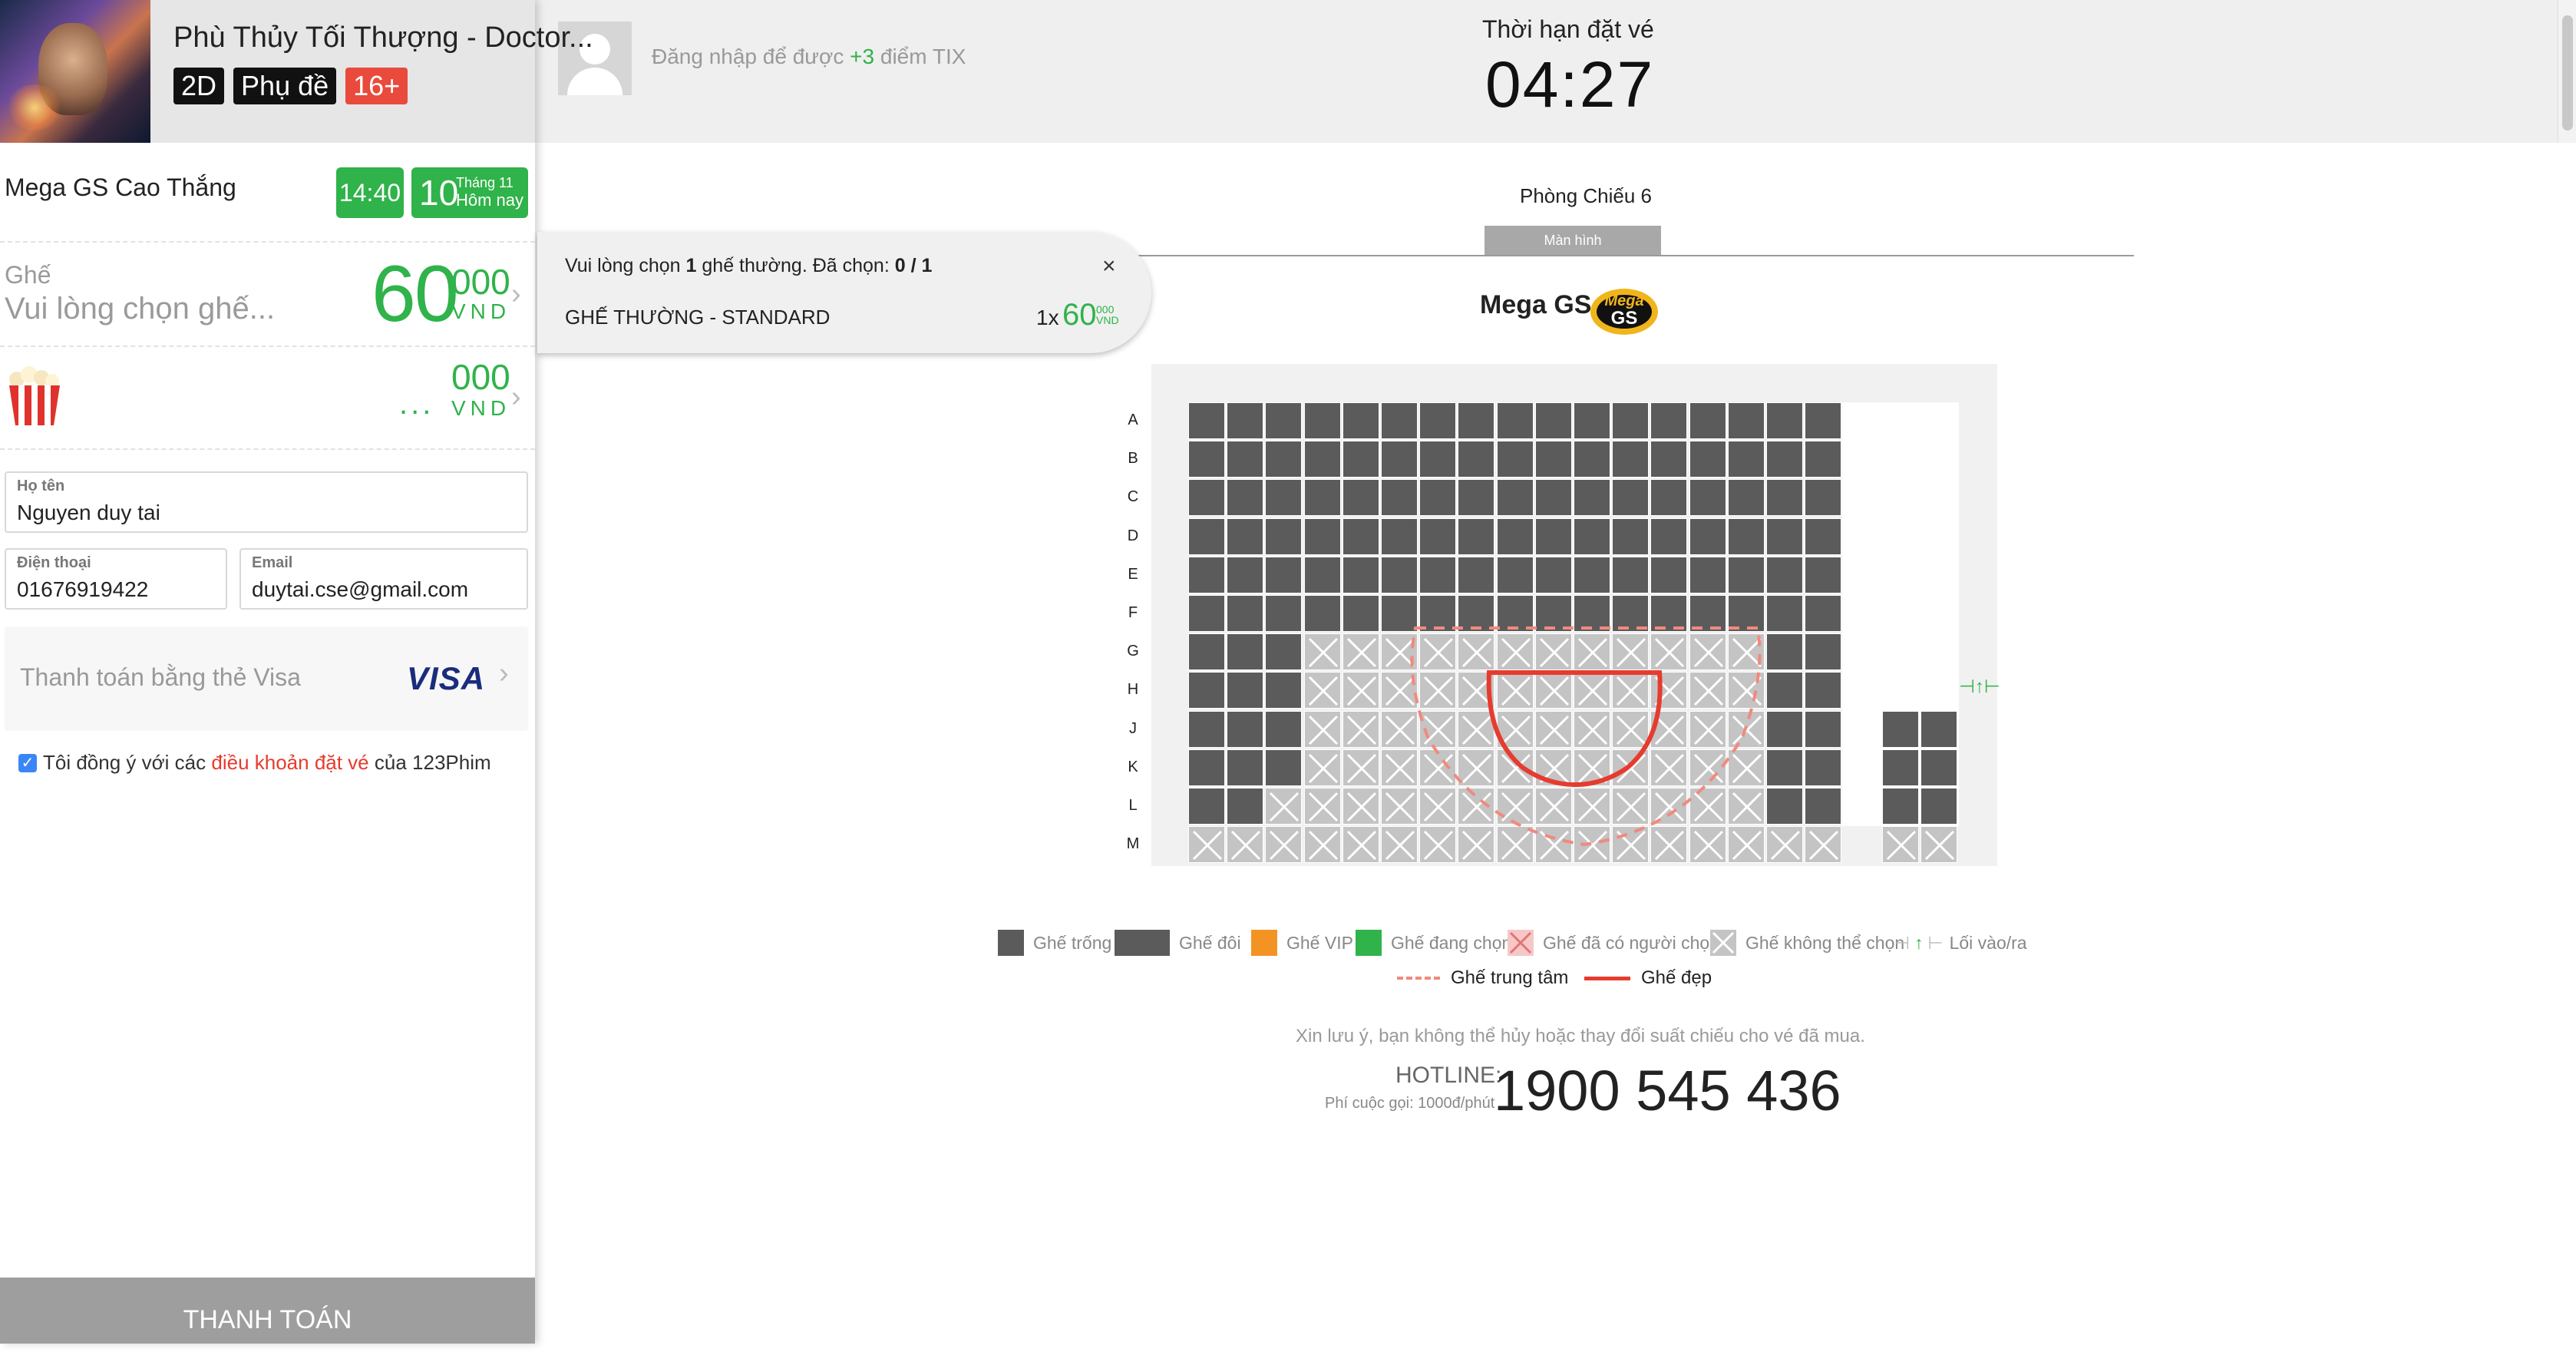  Describe the element at coordinates (1707, 574) in the screenshot. I see `seat-E14` at that location.